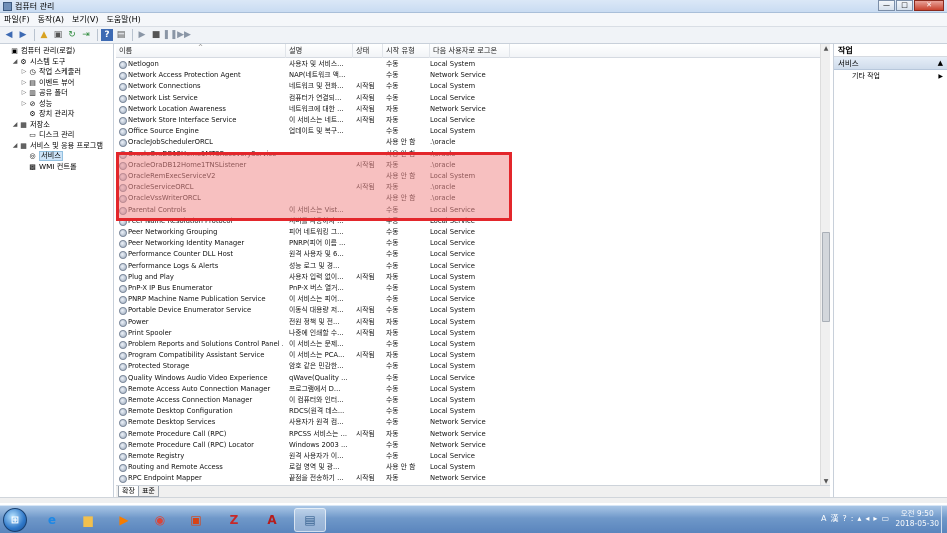 The image size is (947, 533). I want to click on export-icon: ⇥, so click(86, 35).